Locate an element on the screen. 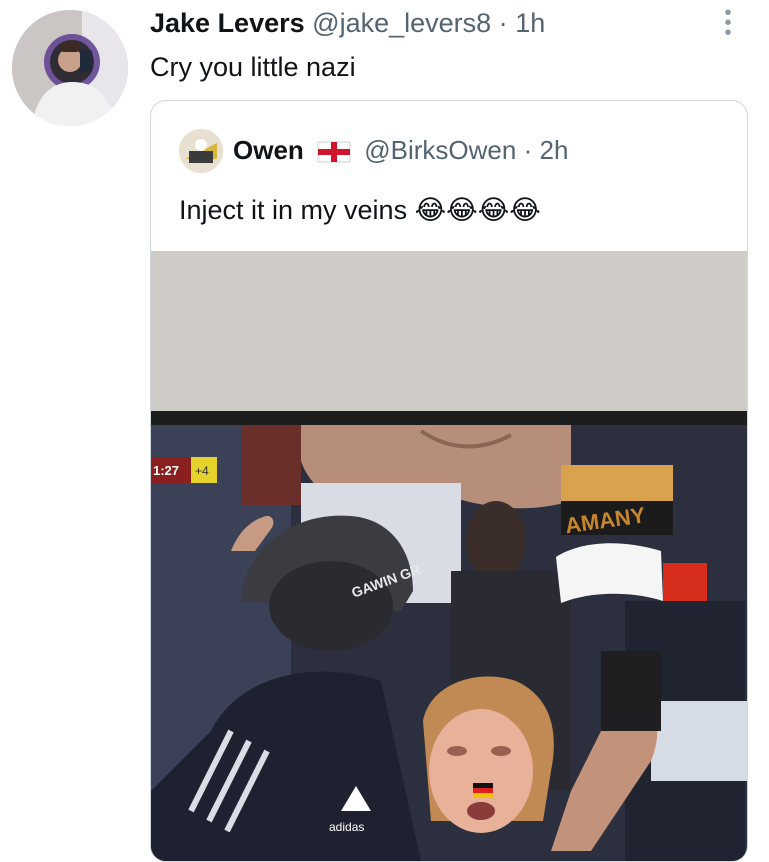 This screenshot has width=769, height=862. avatar-photo is located at coordinates (70, 68).